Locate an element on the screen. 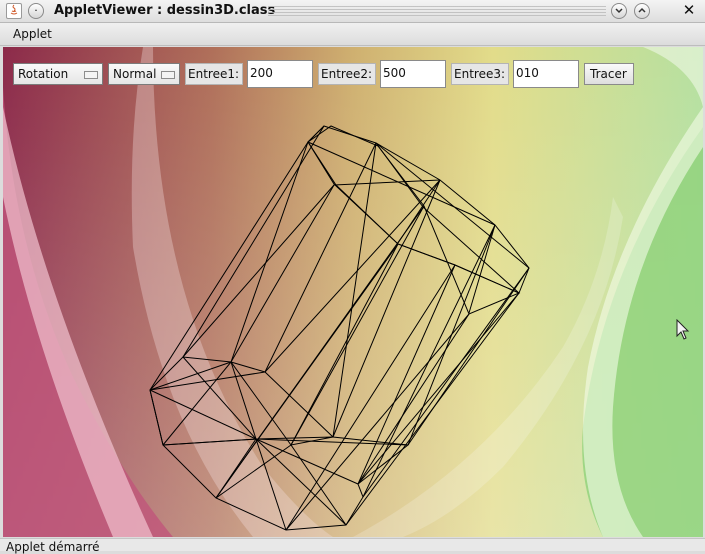  status-text: Applet démarré is located at coordinates (53, 547).